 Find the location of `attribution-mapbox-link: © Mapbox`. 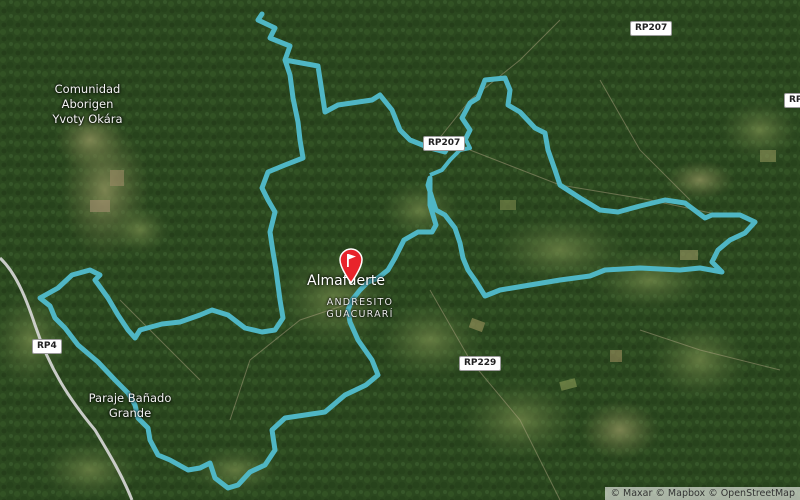

attribution-mapbox-link: © Mapbox is located at coordinates (680, 493).